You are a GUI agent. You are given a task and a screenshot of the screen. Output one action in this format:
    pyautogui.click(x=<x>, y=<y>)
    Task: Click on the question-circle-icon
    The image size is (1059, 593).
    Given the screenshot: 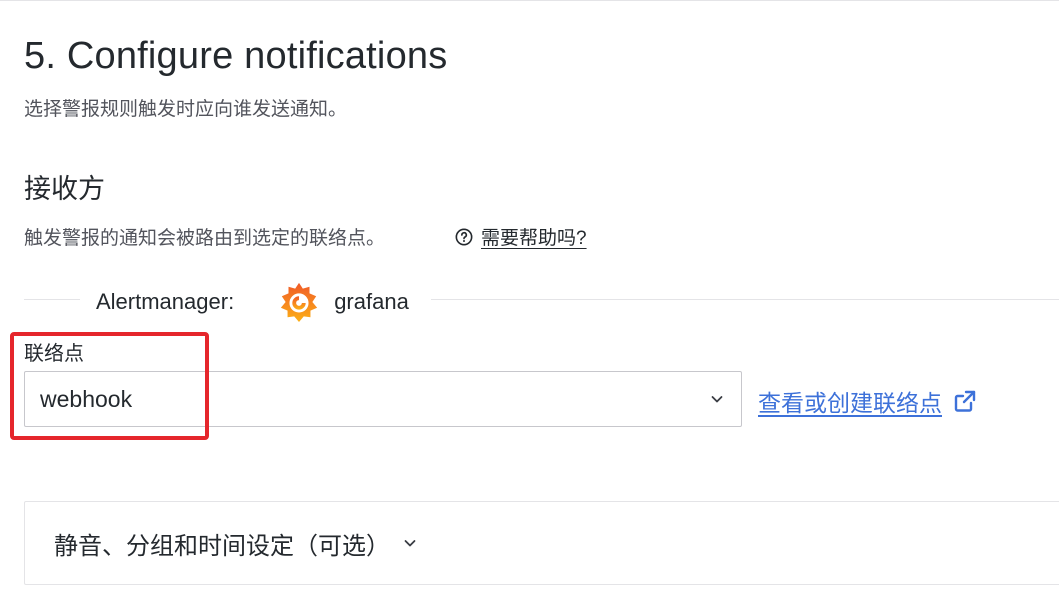 What is the action you would take?
    pyautogui.click(x=464, y=237)
    